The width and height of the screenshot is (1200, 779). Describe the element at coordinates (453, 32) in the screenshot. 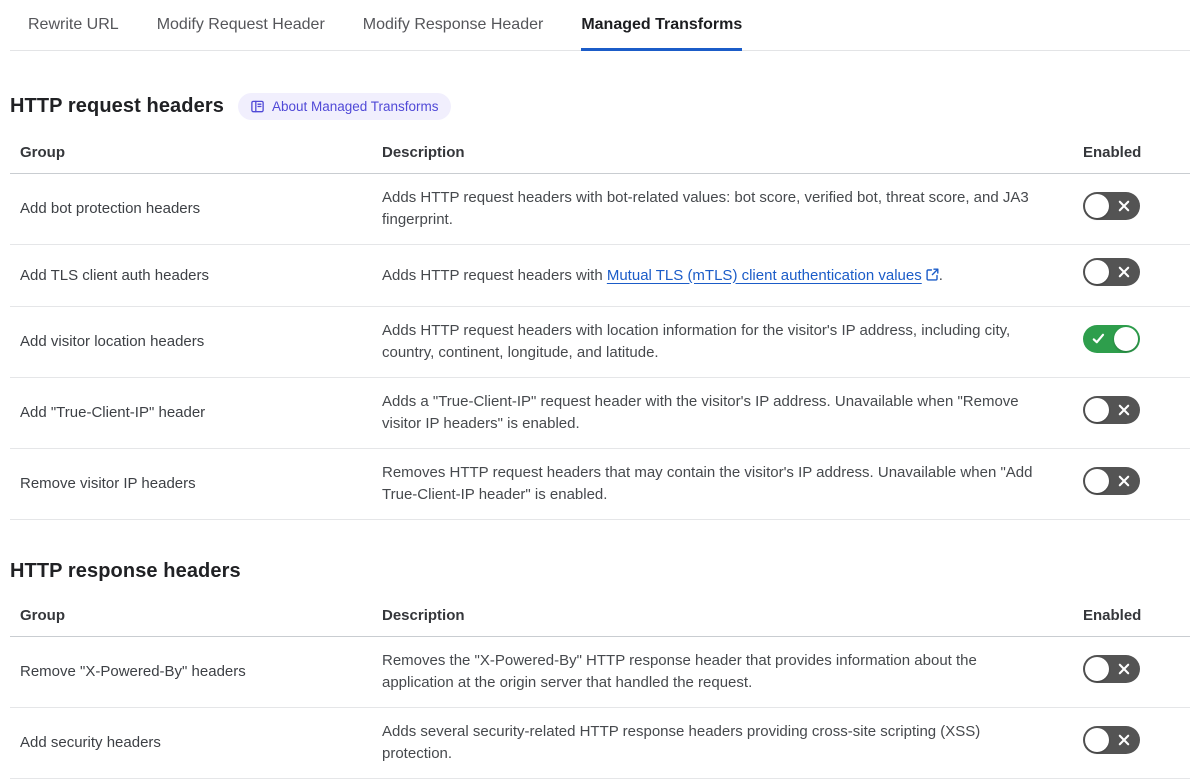

I see `tab-modify-response-header: Modify Response Header` at that location.